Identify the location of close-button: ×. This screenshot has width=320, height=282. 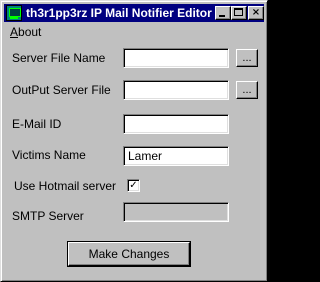
(256, 13).